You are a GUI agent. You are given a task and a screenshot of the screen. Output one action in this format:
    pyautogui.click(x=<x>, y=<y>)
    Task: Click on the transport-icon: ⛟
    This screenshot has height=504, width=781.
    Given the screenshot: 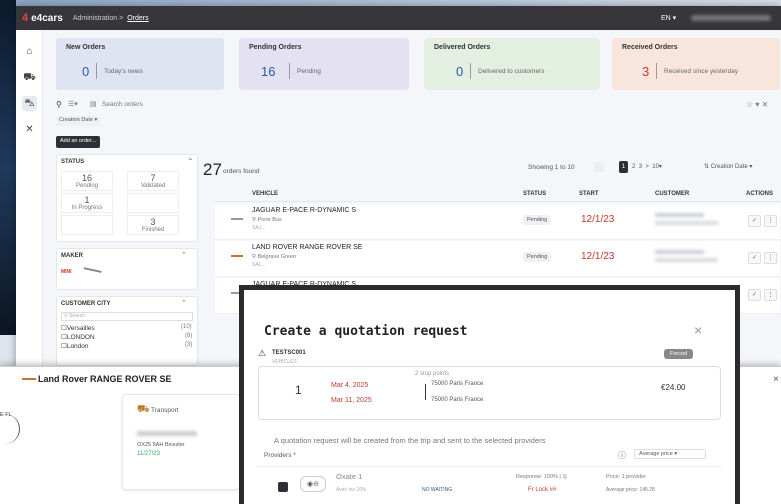 What is the action you would take?
    pyautogui.click(x=143, y=409)
    